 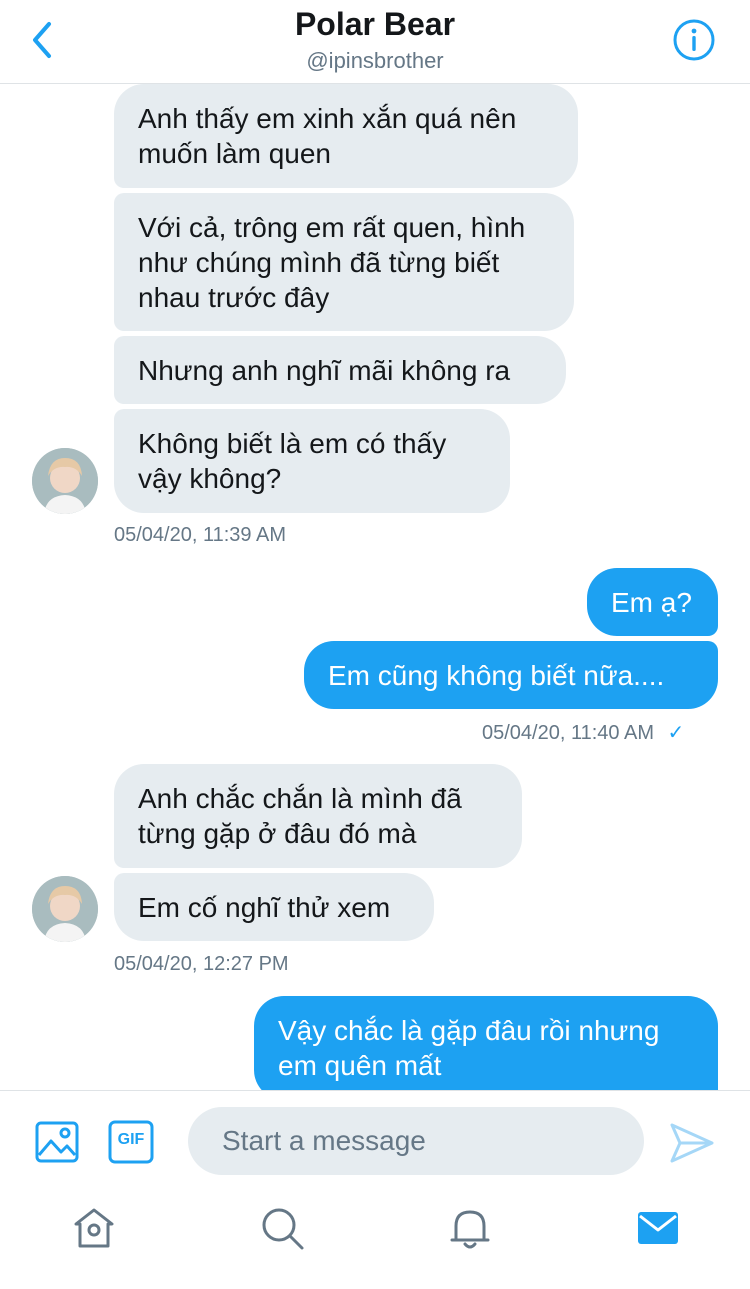 What do you see at coordinates (416, 1141) in the screenshot?
I see `message-input` at bounding box center [416, 1141].